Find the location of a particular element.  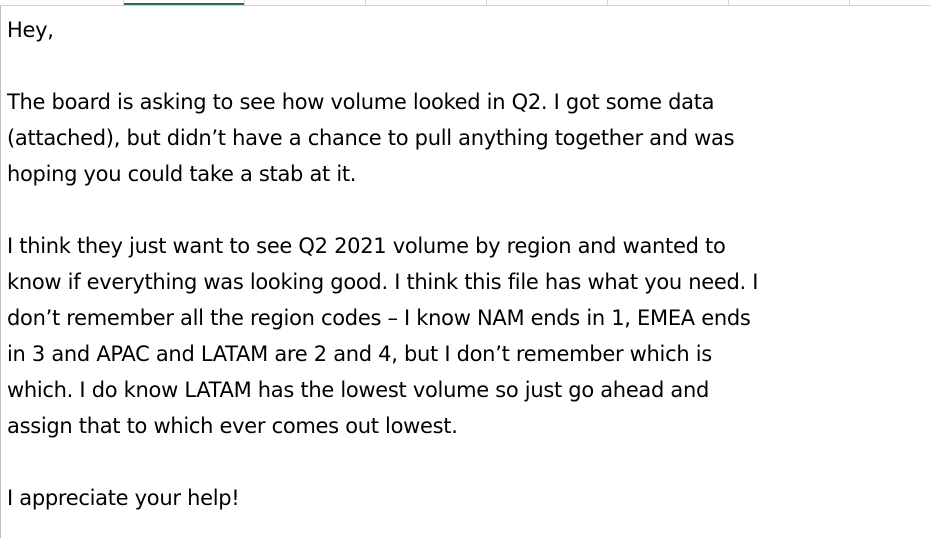

selected-column-indicator is located at coordinates (183, 2).